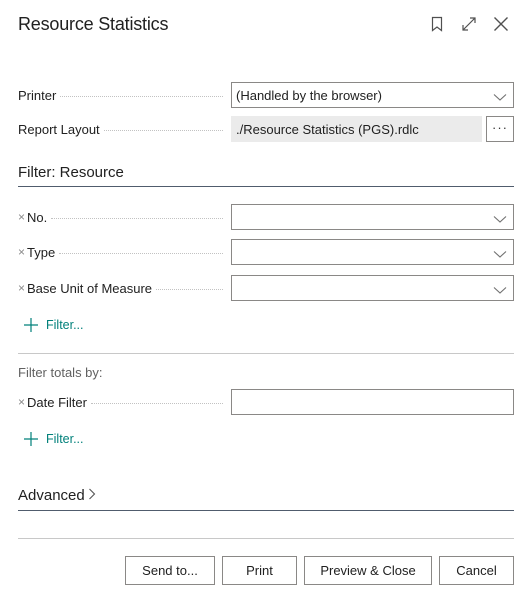 The image size is (528, 596). What do you see at coordinates (501, 24) in the screenshot?
I see `close-icon` at bounding box center [501, 24].